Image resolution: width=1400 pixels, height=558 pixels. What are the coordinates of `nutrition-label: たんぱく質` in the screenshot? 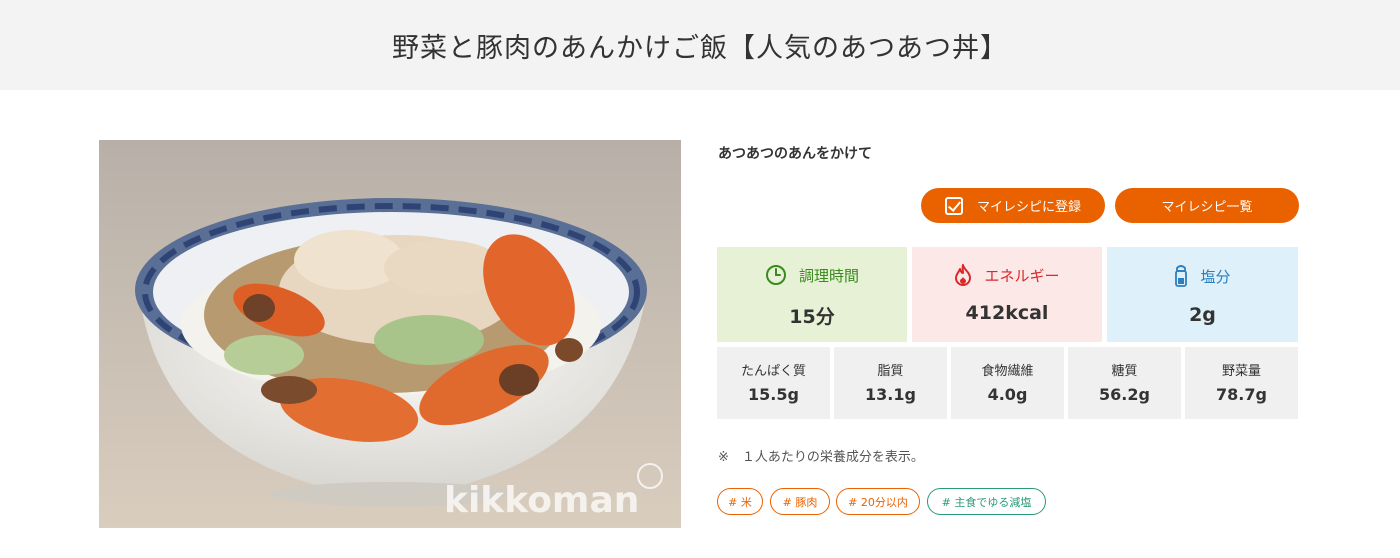 It's located at (773, 371).